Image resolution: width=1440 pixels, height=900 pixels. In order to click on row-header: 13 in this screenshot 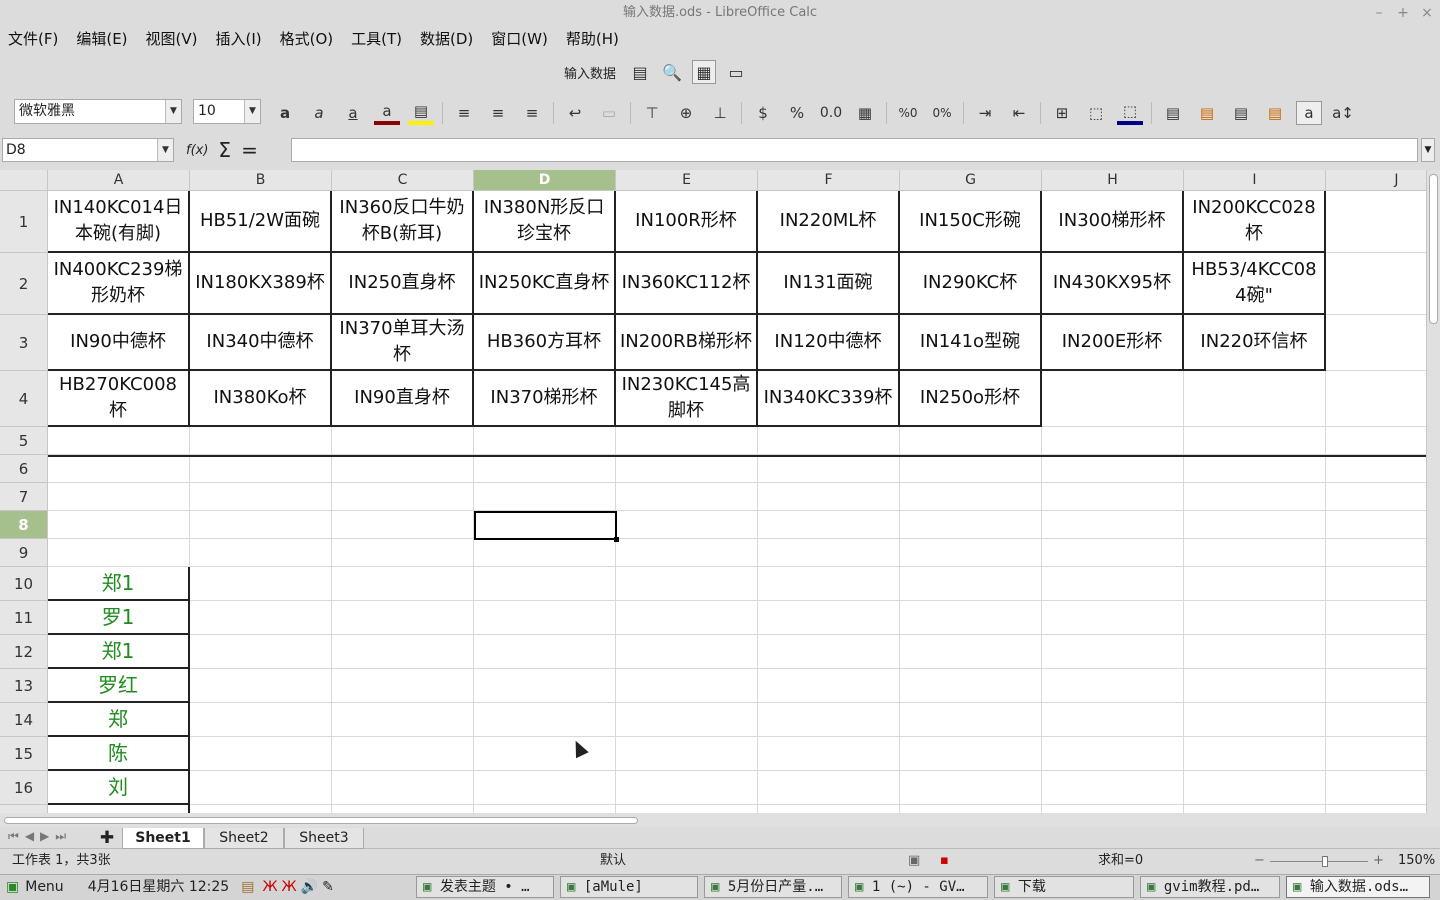, I will do `click(24, 686)`.